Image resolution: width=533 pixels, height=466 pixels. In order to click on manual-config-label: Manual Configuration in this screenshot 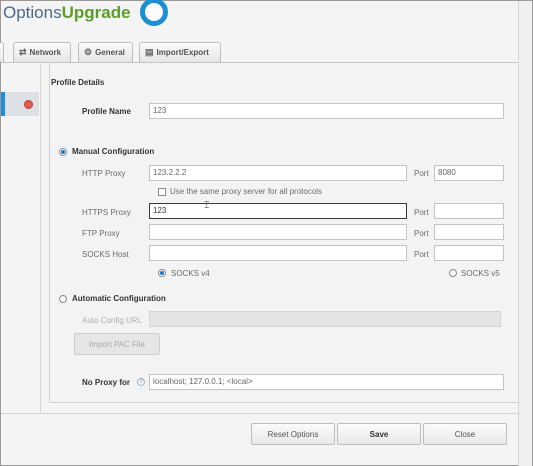, I will do `click(113, 151)`.